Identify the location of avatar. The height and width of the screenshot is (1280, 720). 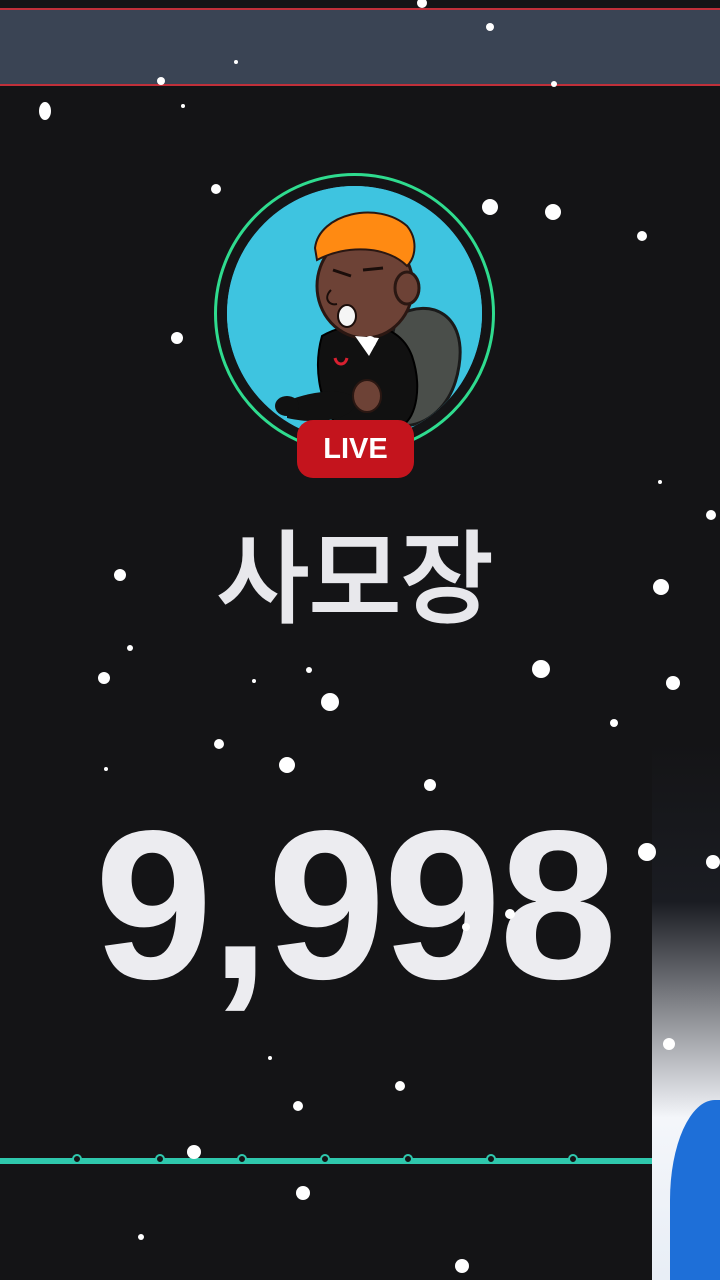
(354, 313).